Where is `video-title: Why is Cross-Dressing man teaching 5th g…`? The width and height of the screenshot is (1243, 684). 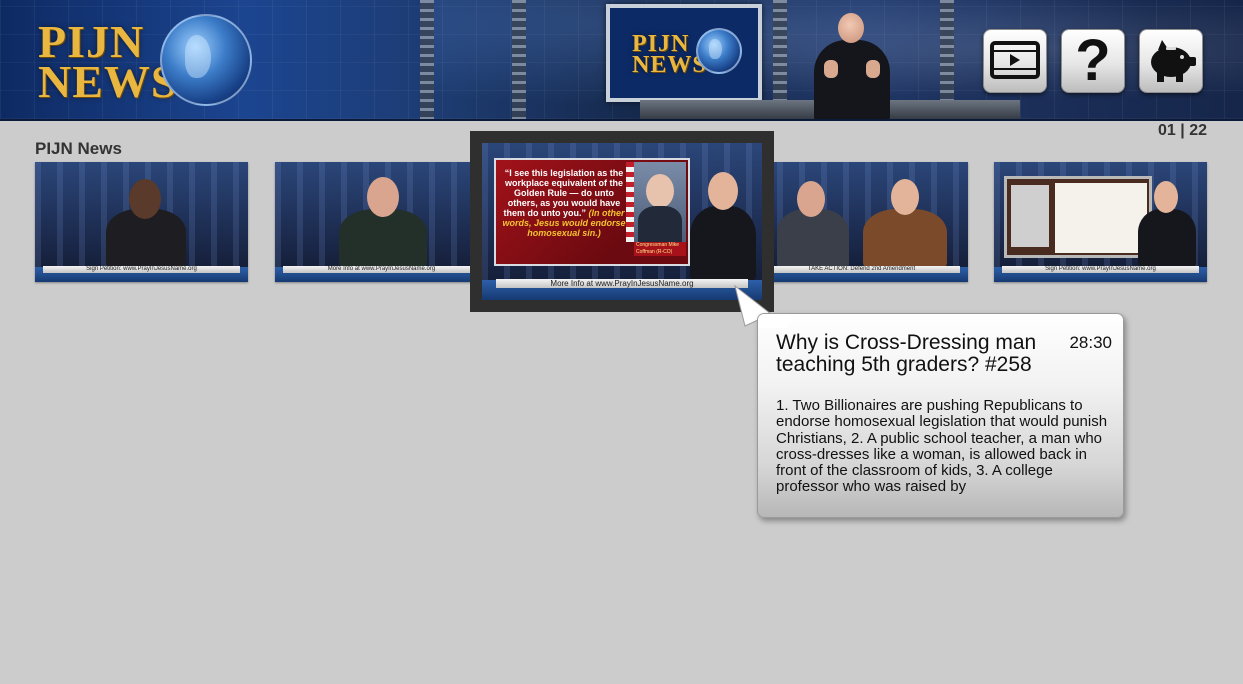 video-title: Why is Cross-Dressing man teaching 5th g… is located at coordinates (906, 353).